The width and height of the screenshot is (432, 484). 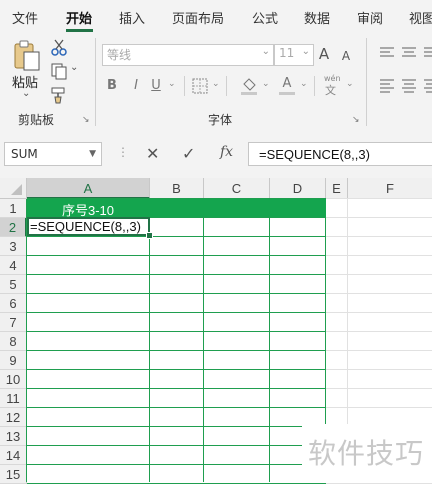 What do you see at coordinates (156, 86) in the screenshot?
I see `underline-button: U` at bounding box center [156, 86].